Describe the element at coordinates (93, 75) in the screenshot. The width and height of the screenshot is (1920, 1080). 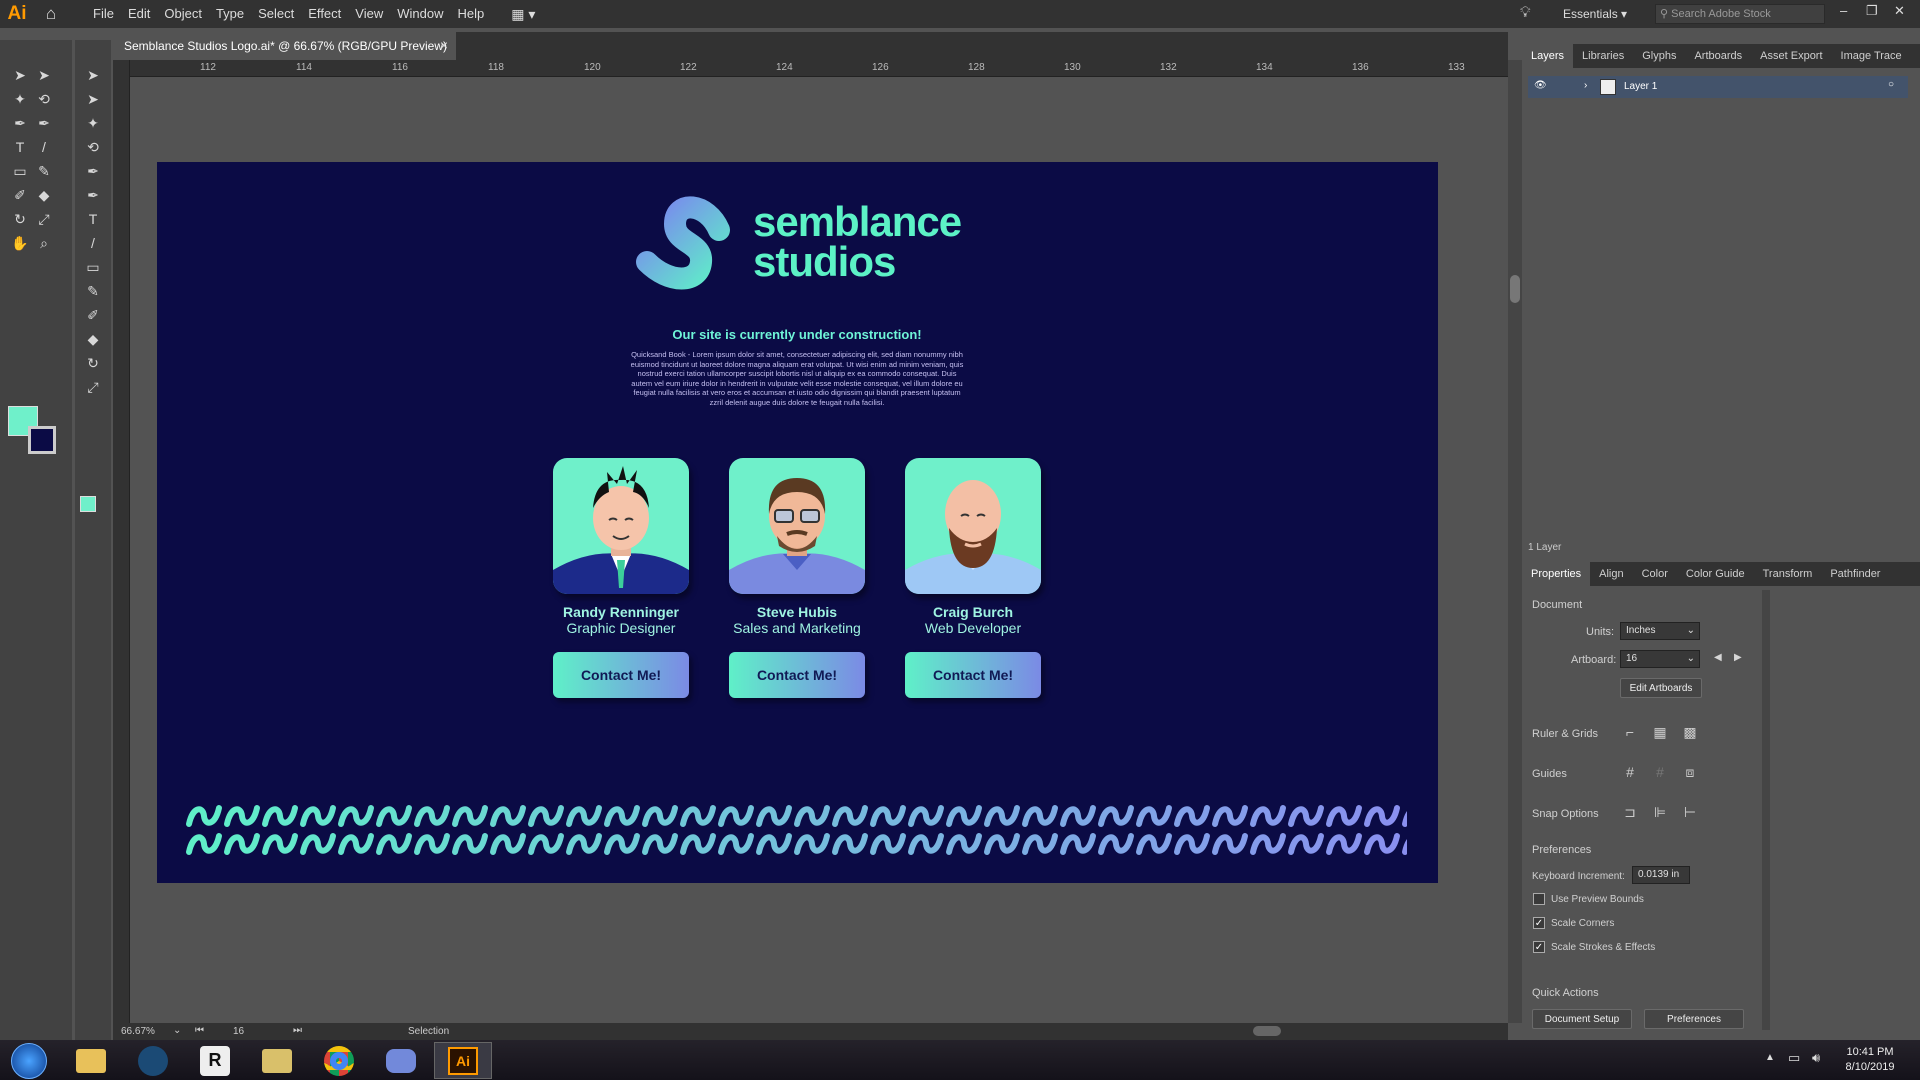
I see `secondary-tool-icon: ➤` at that location.